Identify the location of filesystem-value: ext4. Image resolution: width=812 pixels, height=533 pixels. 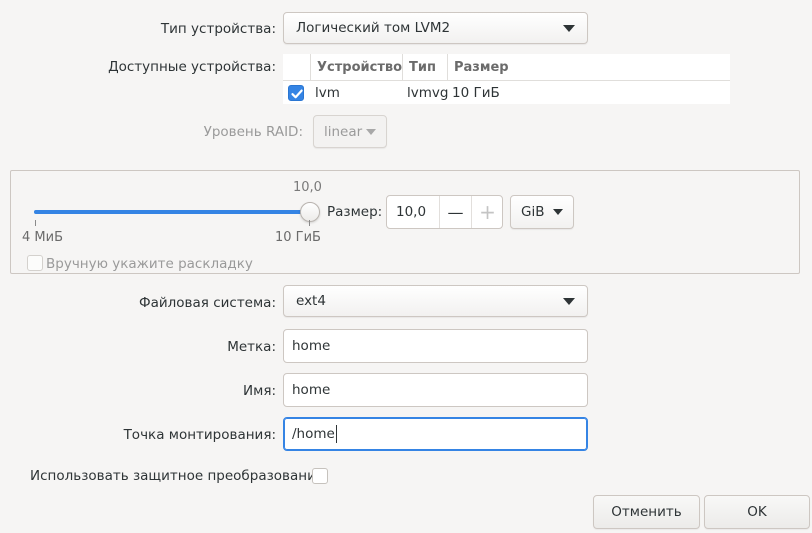
(311, 301).